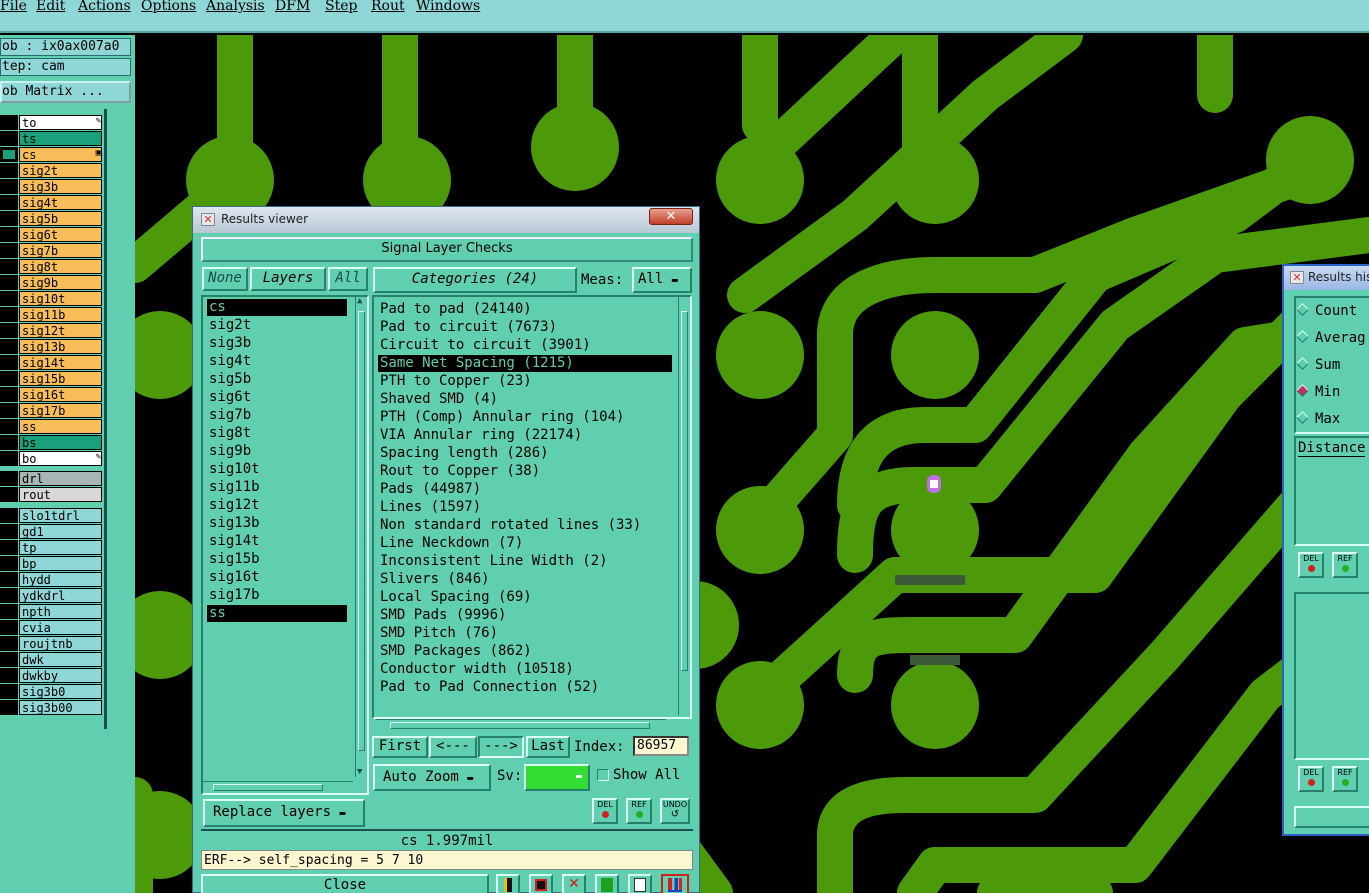 Image resolution: width=1369 pixels, height=893 pixels. I want to click on layer-row-sig5b: sig5b, so click(51, 218).